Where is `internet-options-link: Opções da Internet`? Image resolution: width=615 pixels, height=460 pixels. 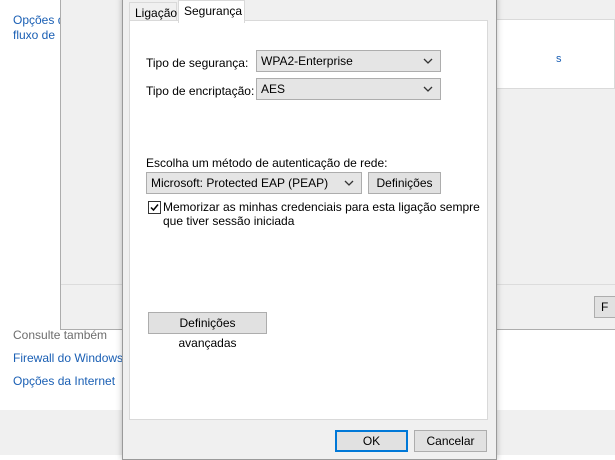 internet-options-link: Opções da Internet is located at coordinates (64, 381).